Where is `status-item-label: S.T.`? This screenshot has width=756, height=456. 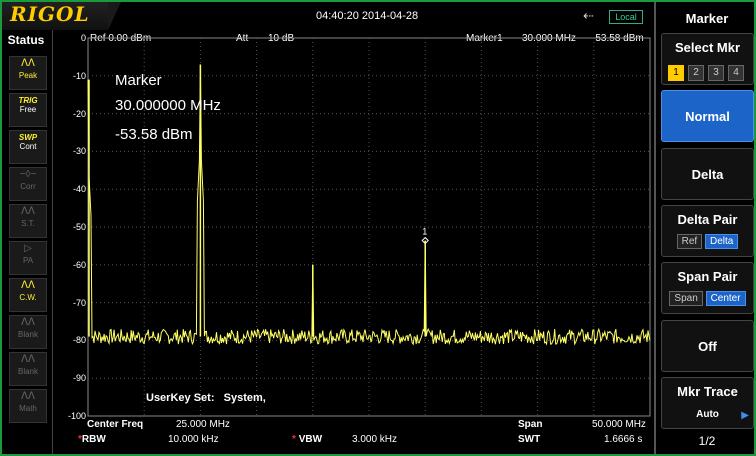 status-item-label: S.T. is located at coordinates (28, 223).